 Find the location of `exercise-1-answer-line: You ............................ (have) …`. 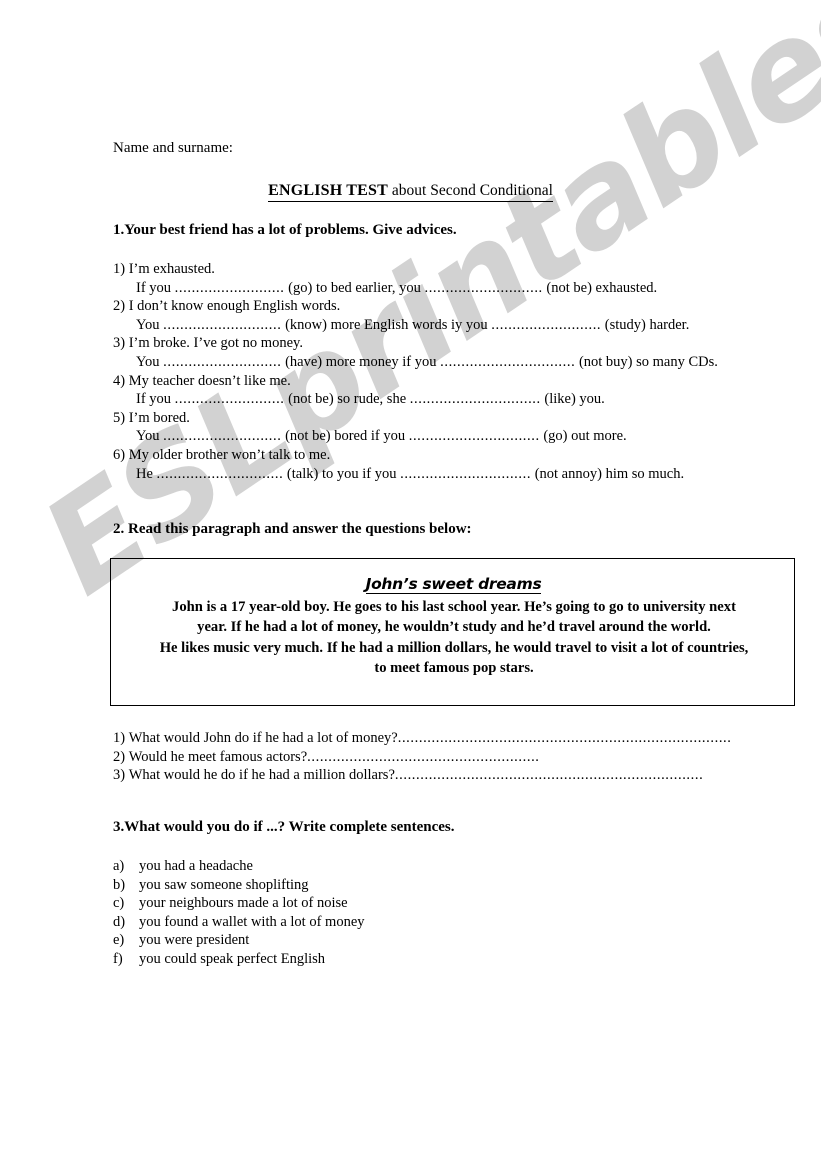

exercise-1-answer-line: You ............................ (have) … is located at coordinates (458, 362).